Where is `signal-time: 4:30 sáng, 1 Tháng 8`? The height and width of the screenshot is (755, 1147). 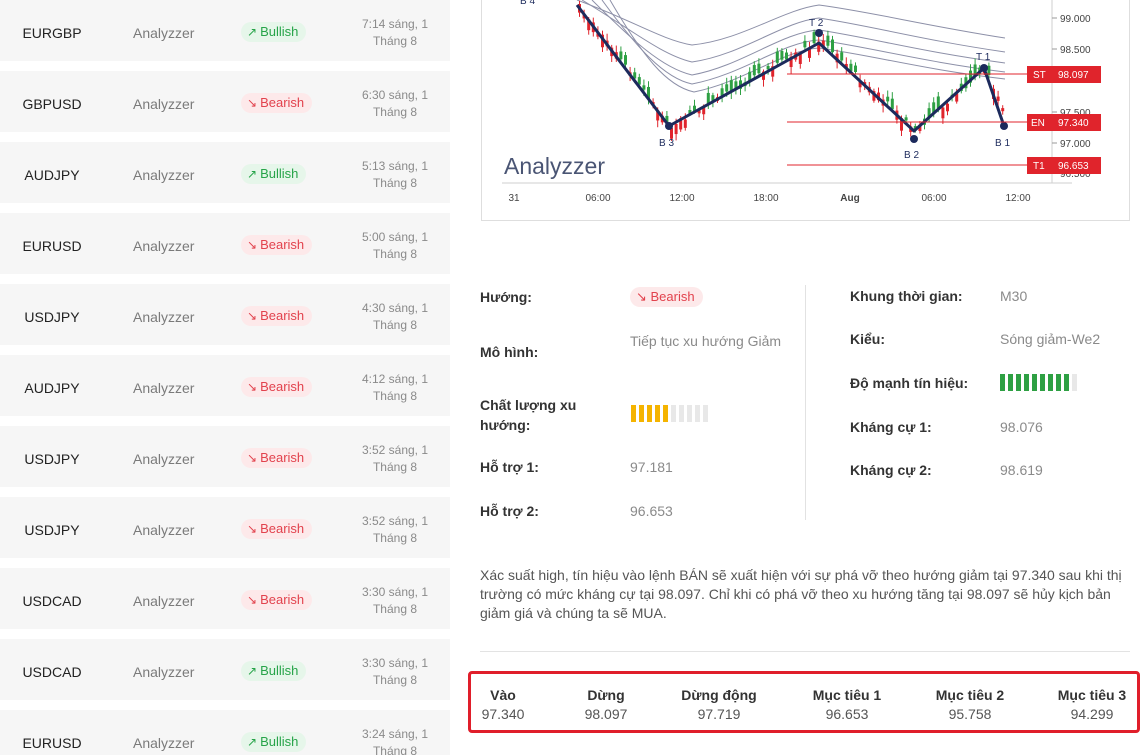
signal-time: 4:30 sáng, 1 Tháng 8 is located at coordinates (395, 317).